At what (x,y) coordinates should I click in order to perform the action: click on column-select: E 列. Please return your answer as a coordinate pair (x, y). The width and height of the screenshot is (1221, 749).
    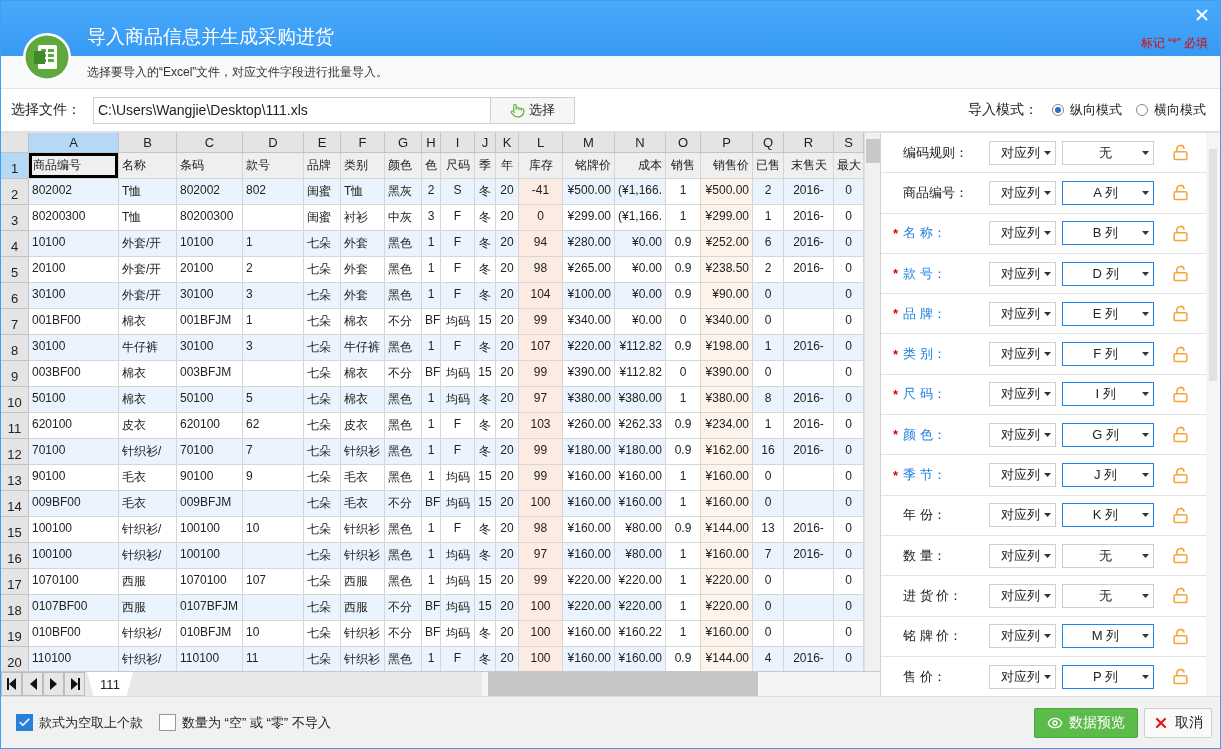
    Looking at the image, I should click on (1108, 313).